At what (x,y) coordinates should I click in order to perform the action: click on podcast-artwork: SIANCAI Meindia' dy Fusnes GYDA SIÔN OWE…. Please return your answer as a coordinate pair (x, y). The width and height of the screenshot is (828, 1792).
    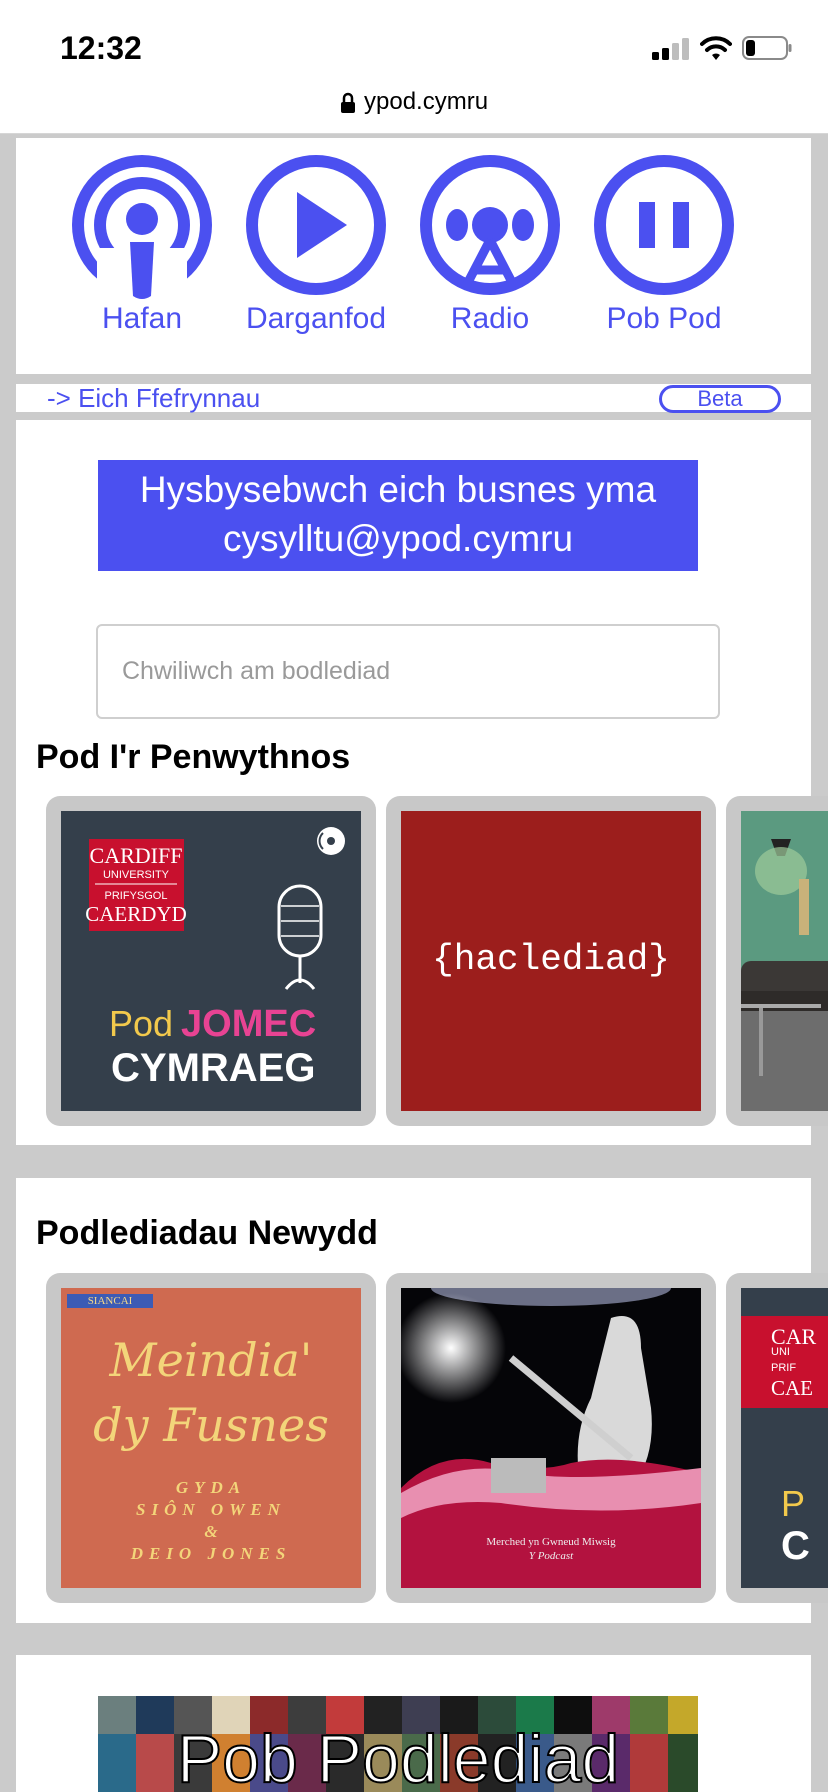
    Looking at the image, I should click on (211, 1438).